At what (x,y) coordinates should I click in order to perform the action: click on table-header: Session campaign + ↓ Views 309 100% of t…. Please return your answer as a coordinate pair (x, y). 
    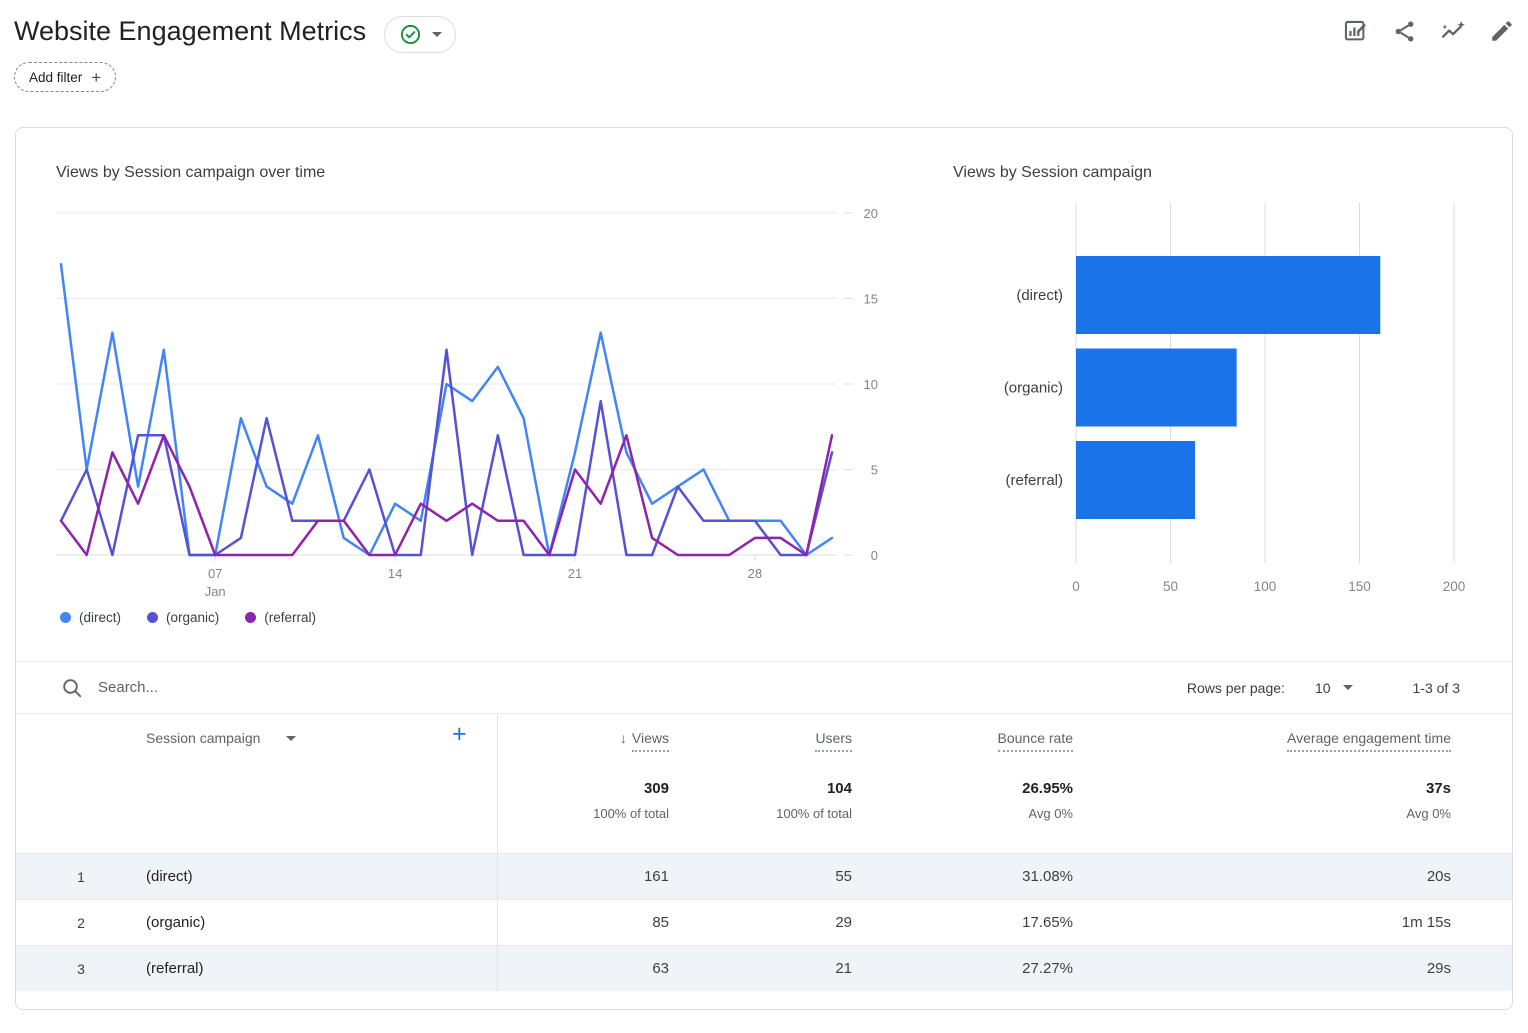
    Looking at the image, I should click on (764, 783).